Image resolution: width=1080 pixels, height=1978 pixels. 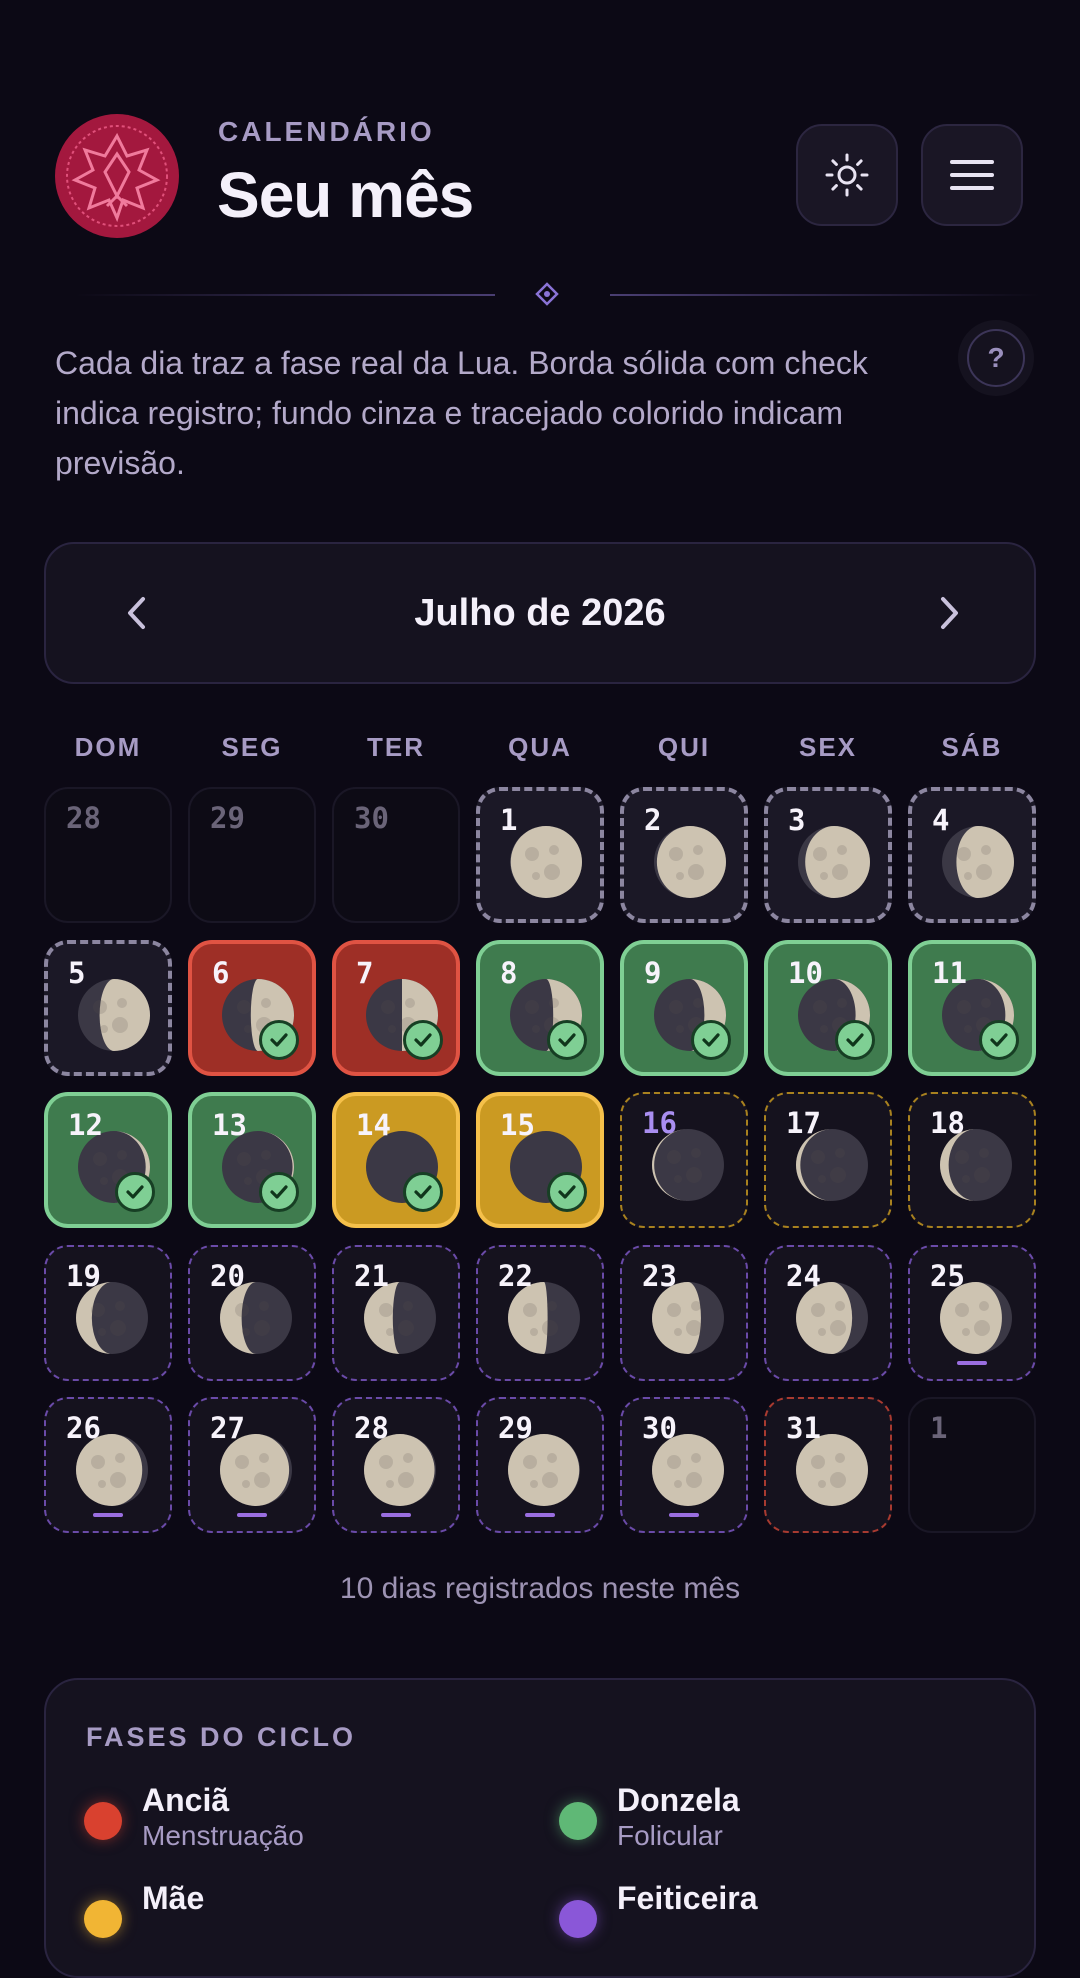 What do you see at coordinates (77, 973) in the screenshot?
I see `day-number: 5` at bounding box center [77, 973].